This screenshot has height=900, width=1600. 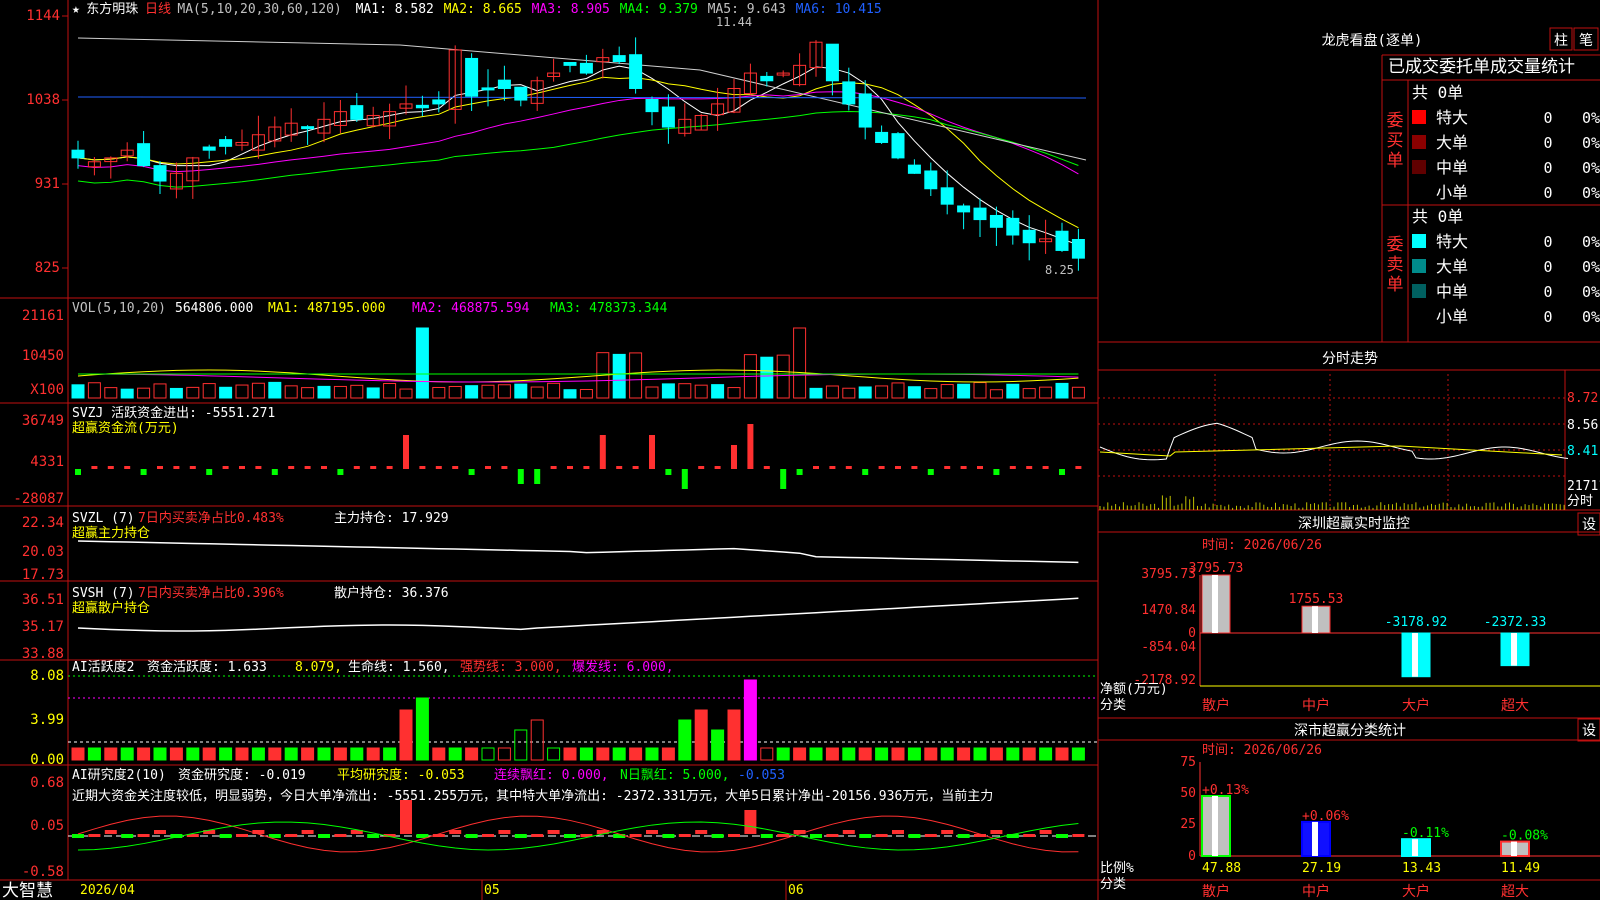 What do you see at coordinates (214, 308) in the screenshot?
I see `vol-value: 564806.000` at bounding box center [214, 308].